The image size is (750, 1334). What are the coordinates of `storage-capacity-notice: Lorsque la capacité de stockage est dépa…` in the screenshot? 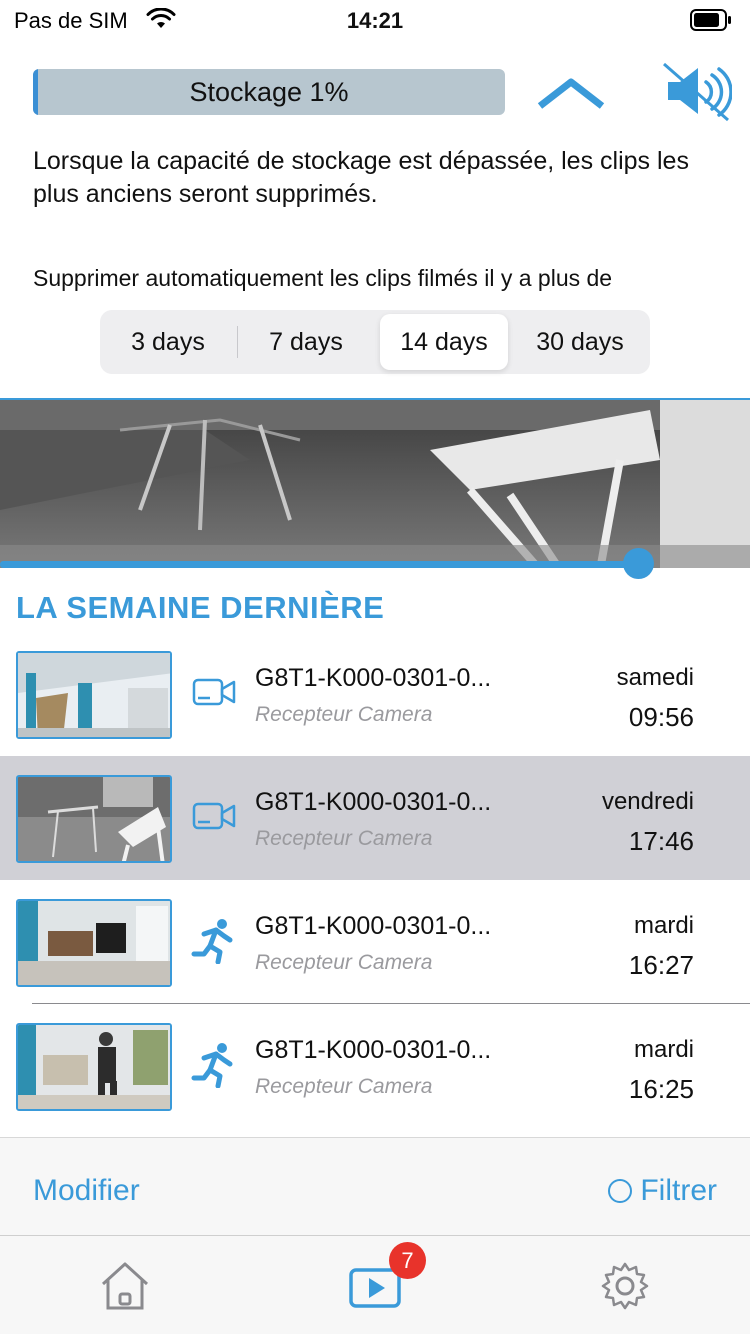 It's located at (361, 177).